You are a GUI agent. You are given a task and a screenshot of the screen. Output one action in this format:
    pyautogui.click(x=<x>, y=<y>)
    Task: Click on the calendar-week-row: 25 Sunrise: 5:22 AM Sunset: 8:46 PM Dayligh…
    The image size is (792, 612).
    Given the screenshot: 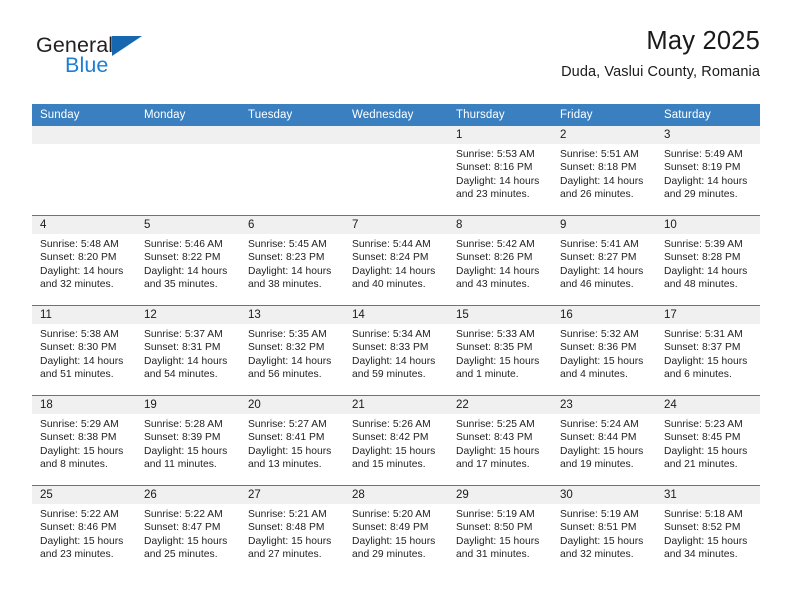 What is the action you would take?
    pyautogui.click(x=396, y=530)
    